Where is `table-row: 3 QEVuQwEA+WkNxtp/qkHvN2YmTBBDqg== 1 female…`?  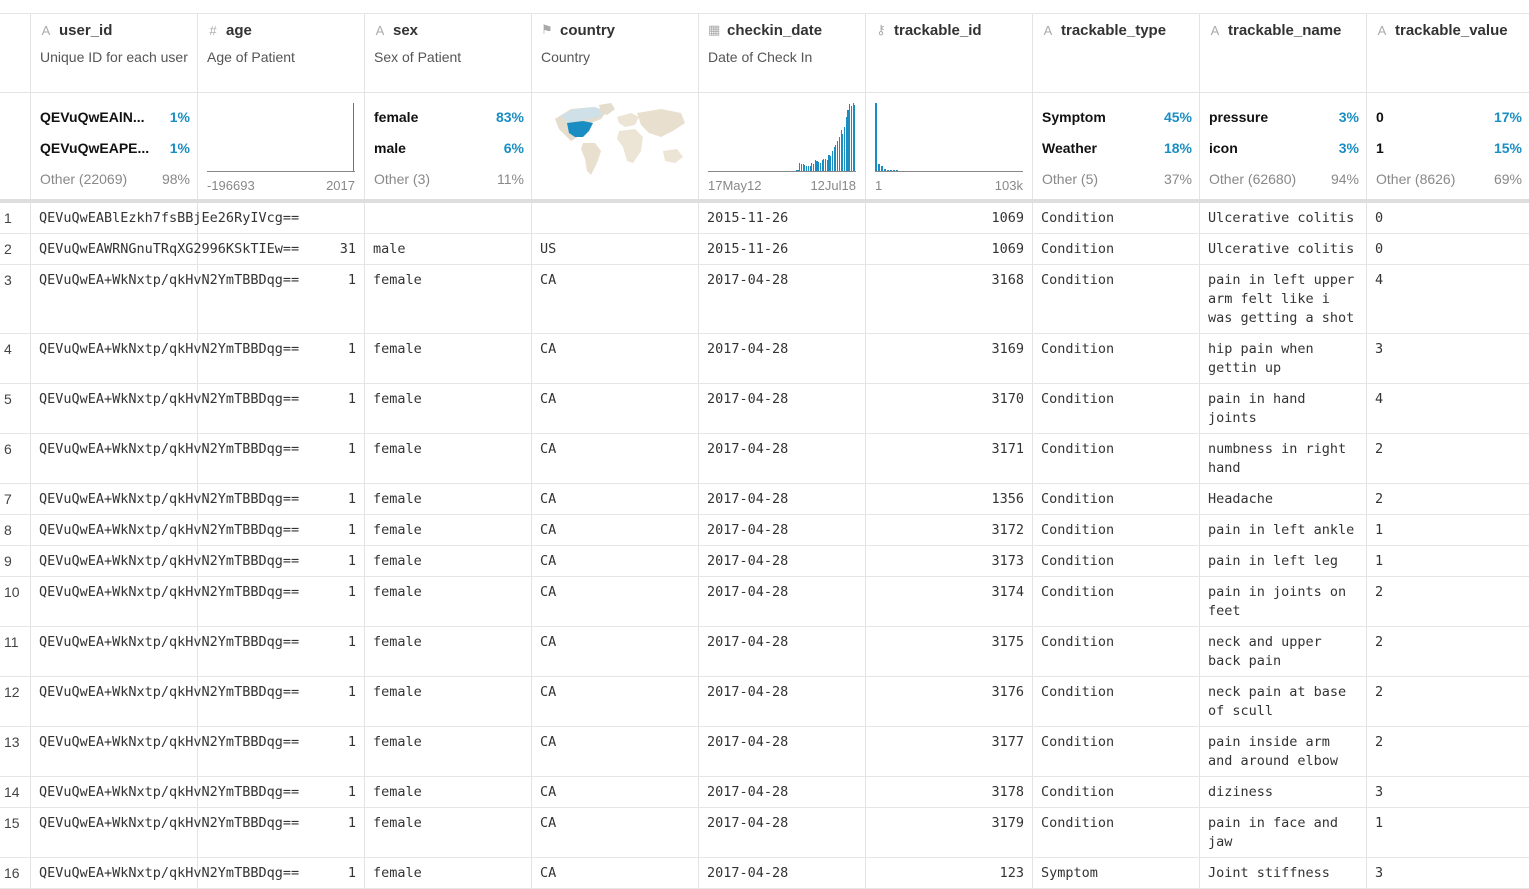 table-row: 3 QEVuQwEA+WkNxtp/qkHvN2YmTBBDqg== 1 female… is located at coordinates (764, 299).